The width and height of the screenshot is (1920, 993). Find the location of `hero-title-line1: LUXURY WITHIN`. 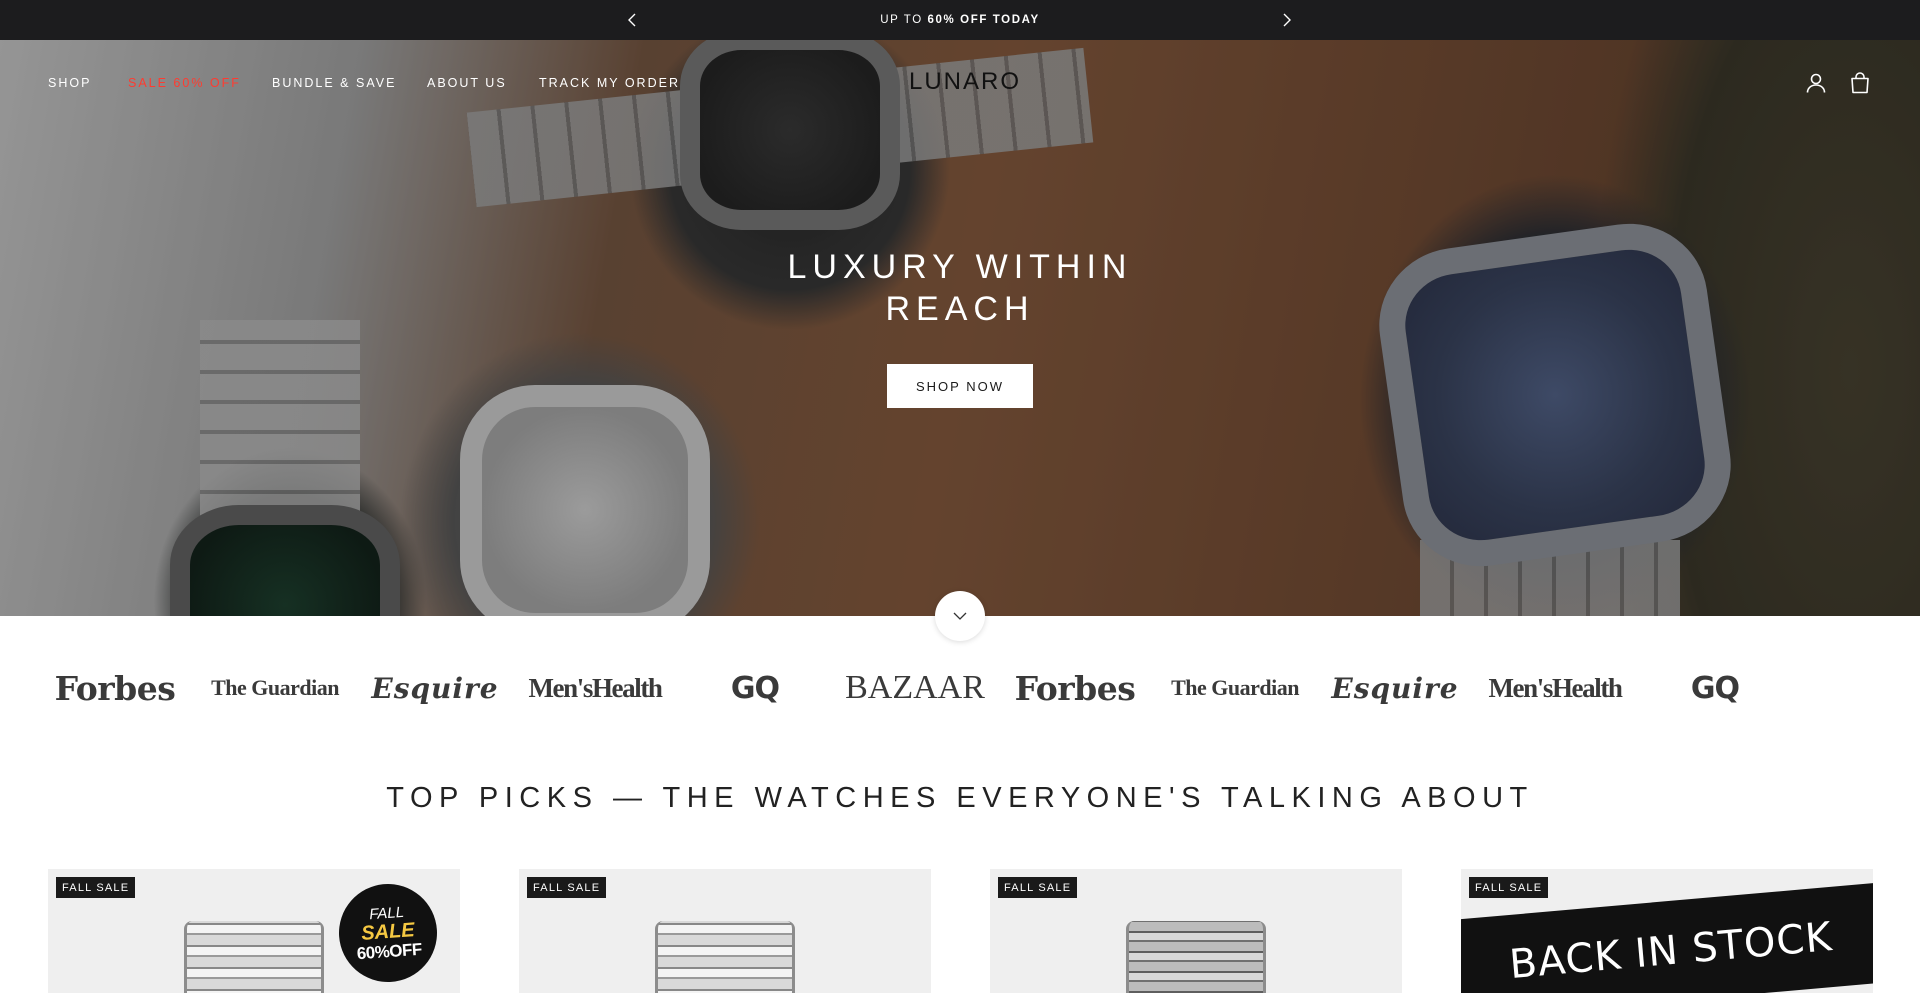

hero-title-line1: LUXURY WITHIN is located at coordinates (960, 267).